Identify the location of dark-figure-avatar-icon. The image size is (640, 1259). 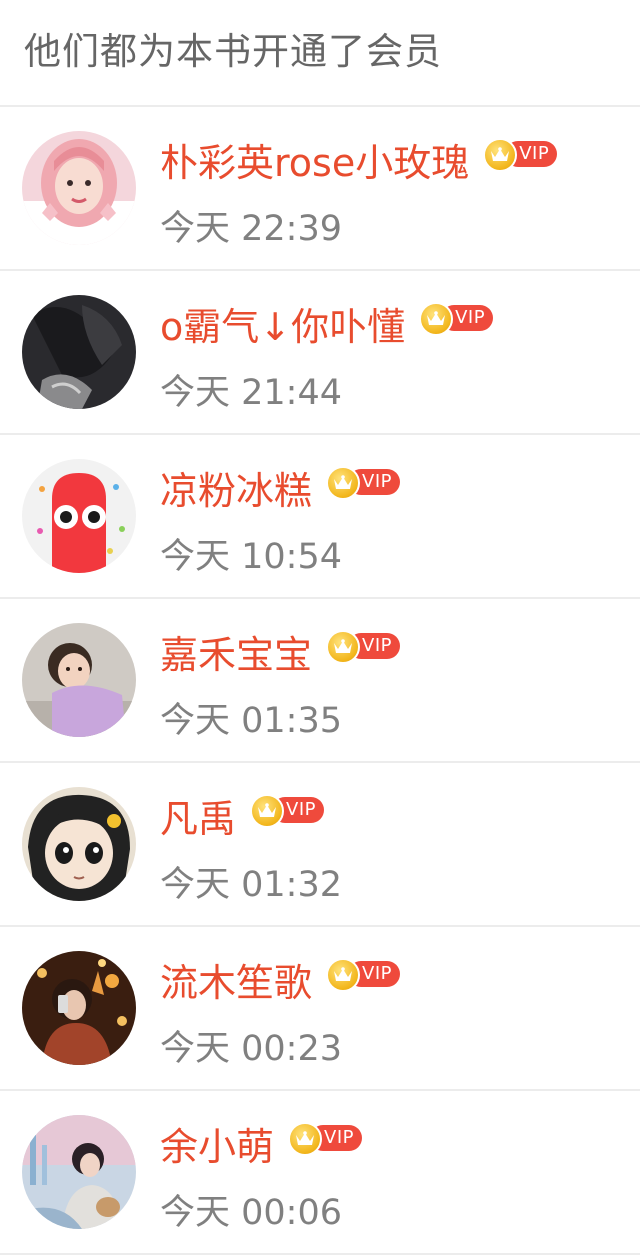
(79, 352).